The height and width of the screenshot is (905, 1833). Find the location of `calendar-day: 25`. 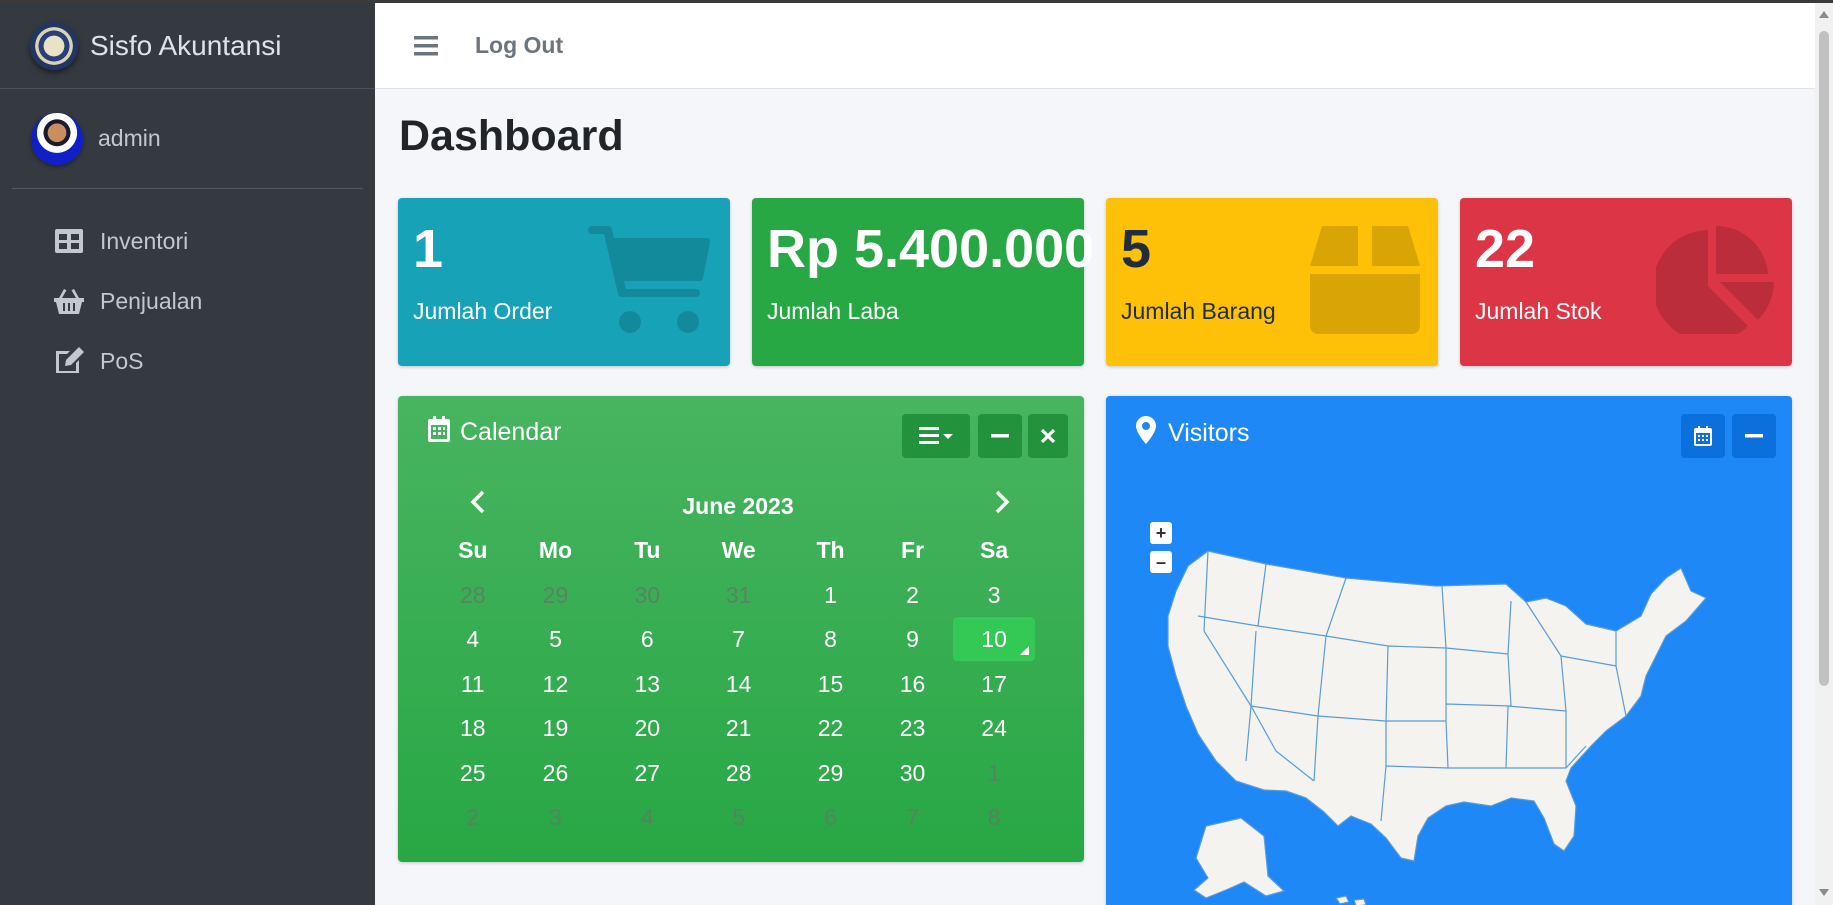

calendar-day: 25 is located at coordinates (473, 773).